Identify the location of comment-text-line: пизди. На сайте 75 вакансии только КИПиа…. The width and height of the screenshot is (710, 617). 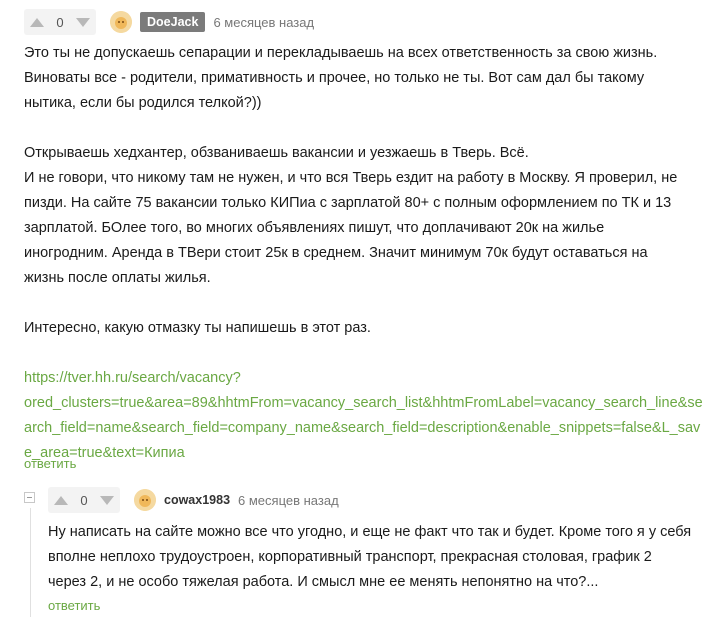
(348, 203).